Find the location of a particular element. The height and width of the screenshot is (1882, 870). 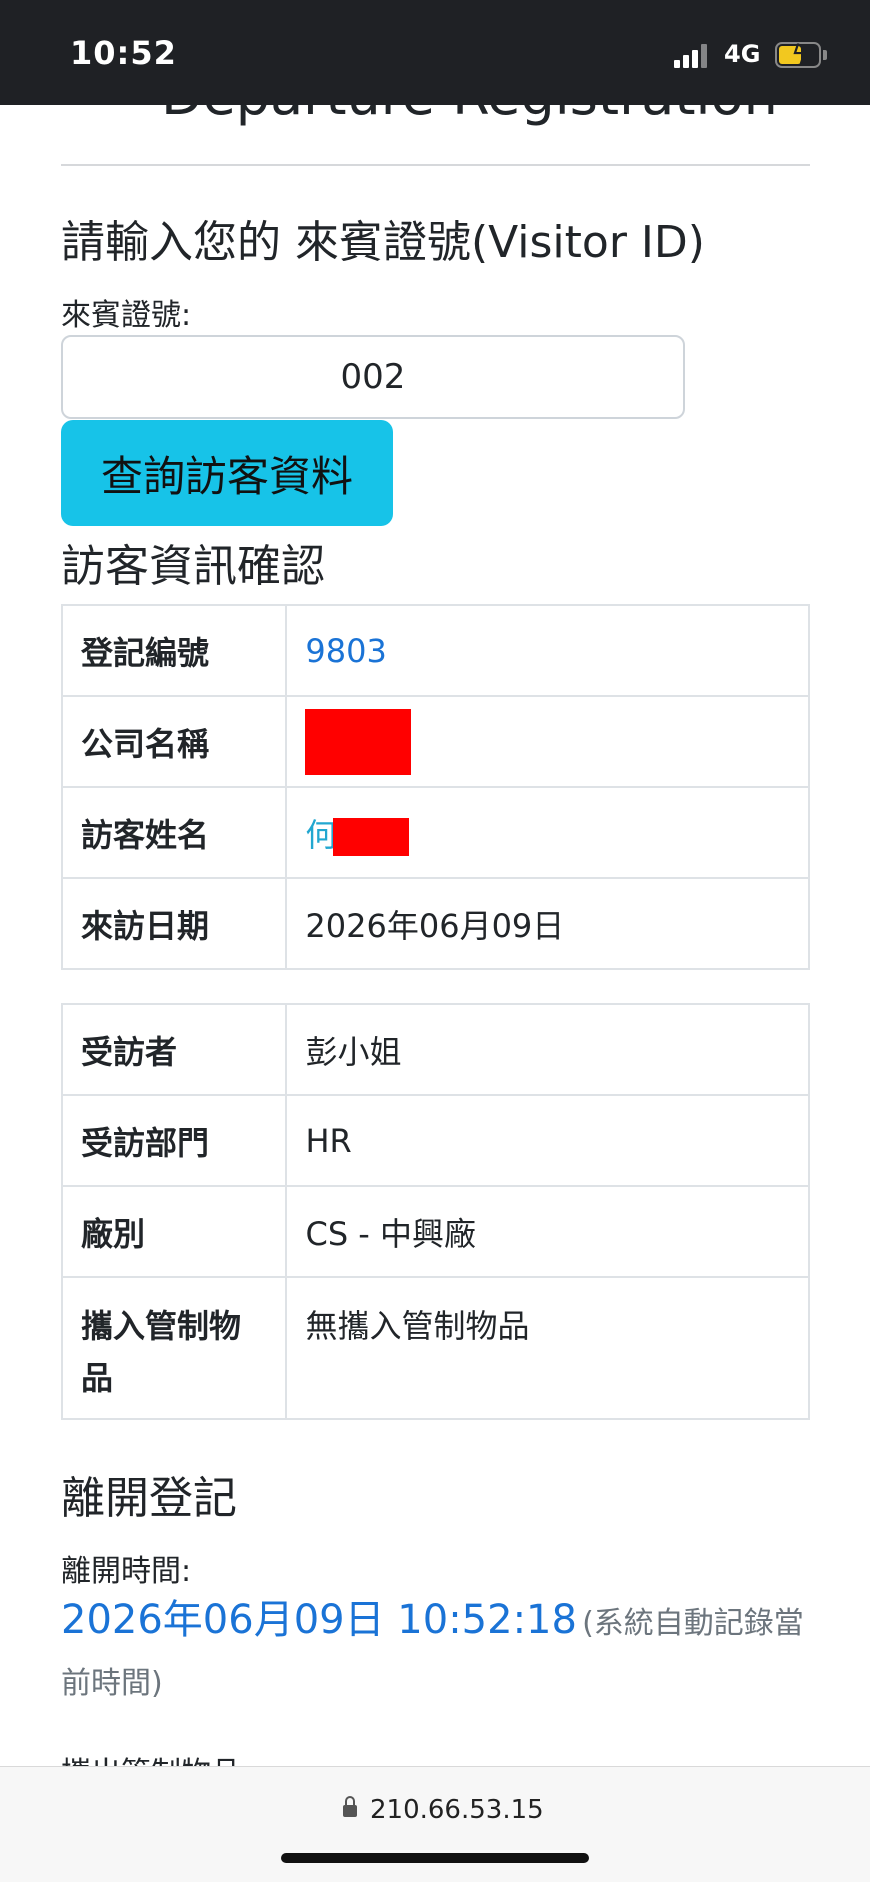

departure-title: 離開登記 is located at coordinates (149, 1498).